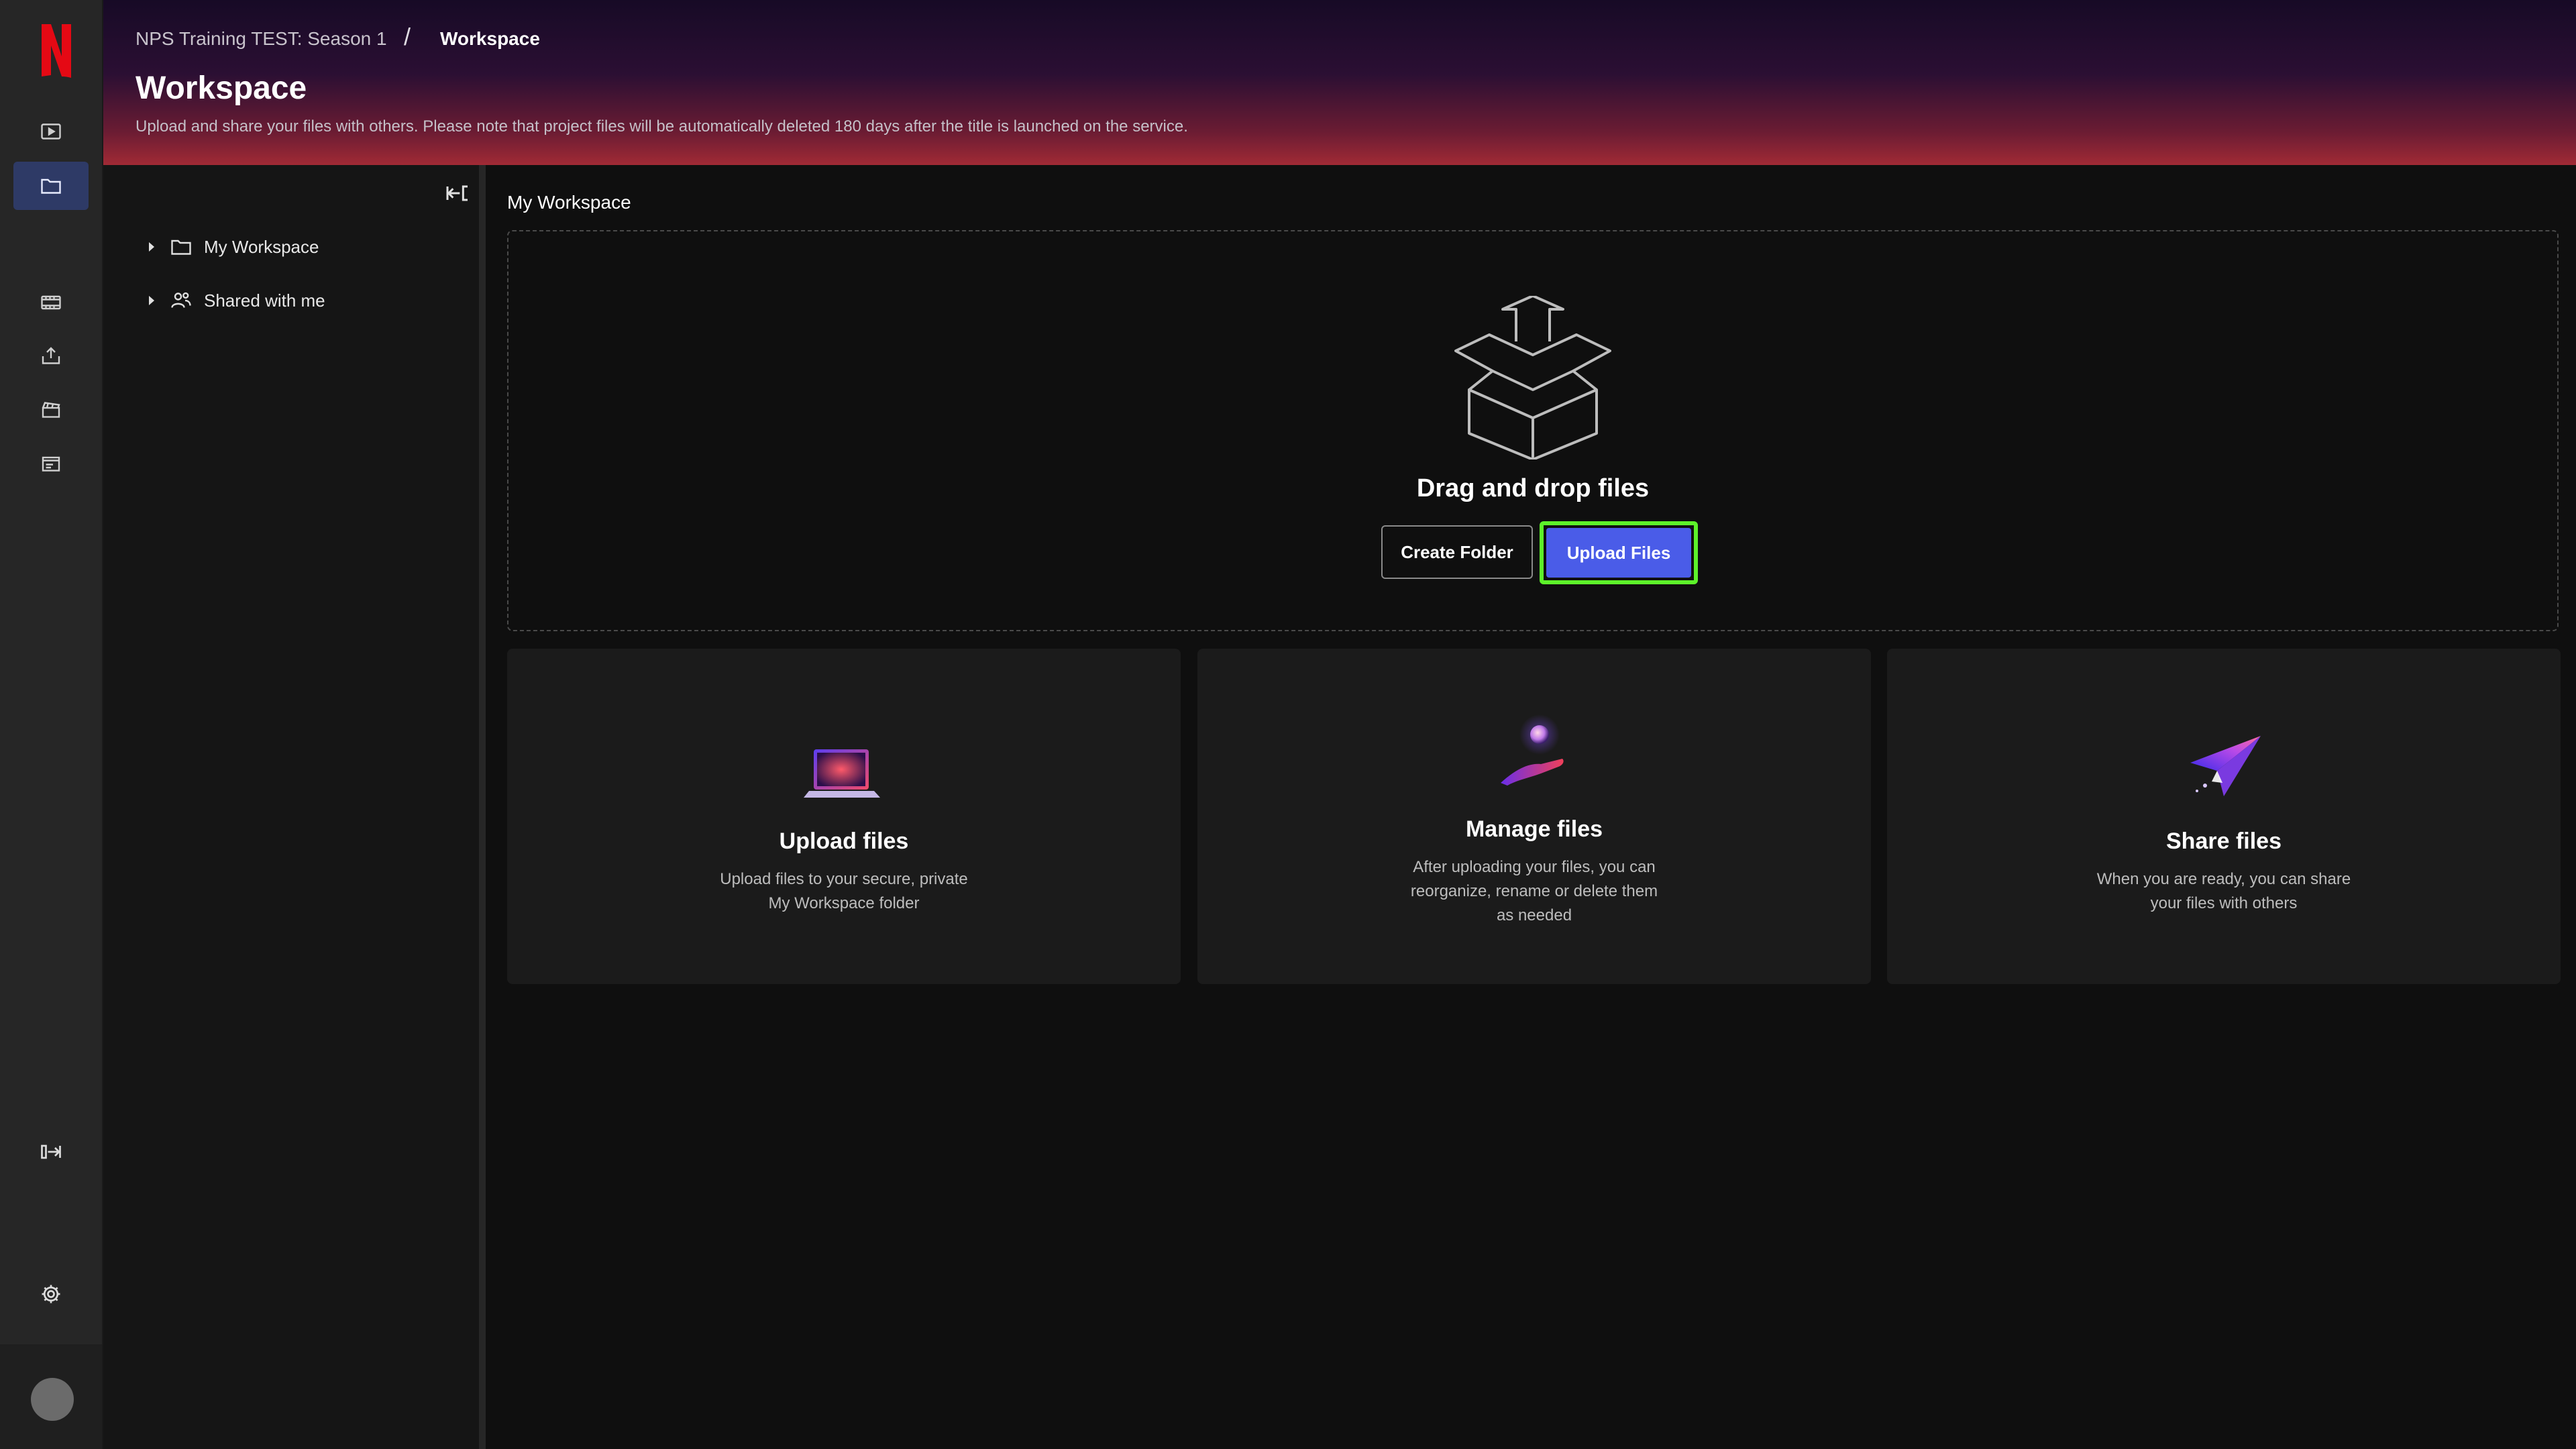 This screenshot has width=2576, height=1449. I want to click on card-title: Upload files, so click(844, 841).